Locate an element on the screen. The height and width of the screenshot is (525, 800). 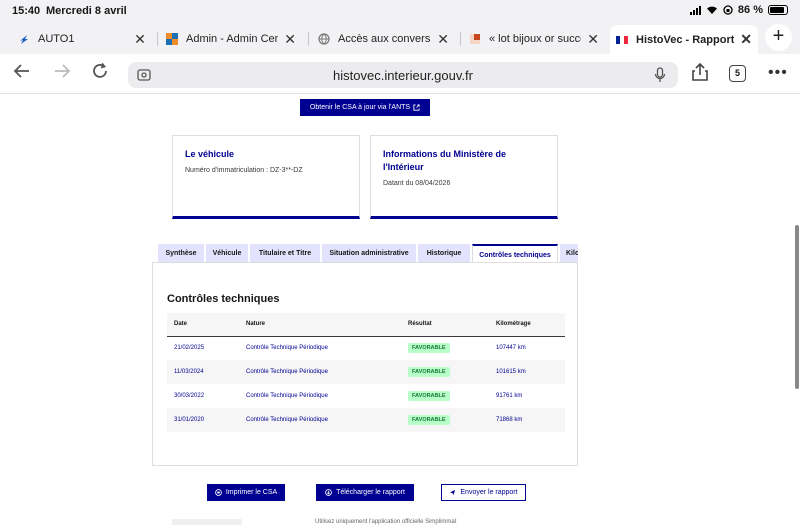
column-header-kilometrage: Kilométrage is located at coordinates (513, 324).